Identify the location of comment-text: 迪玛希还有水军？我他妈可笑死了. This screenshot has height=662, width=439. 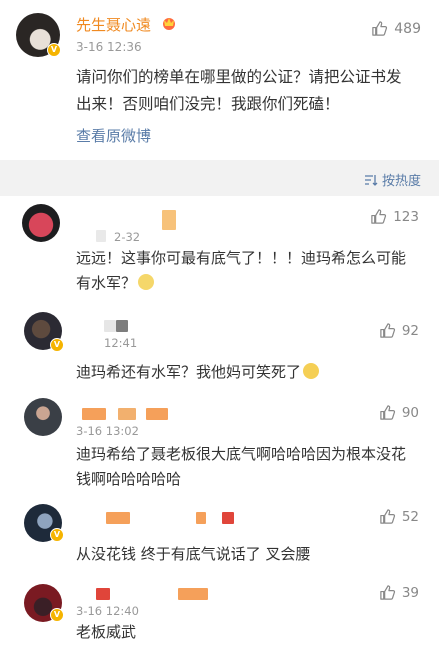
(246, 372).